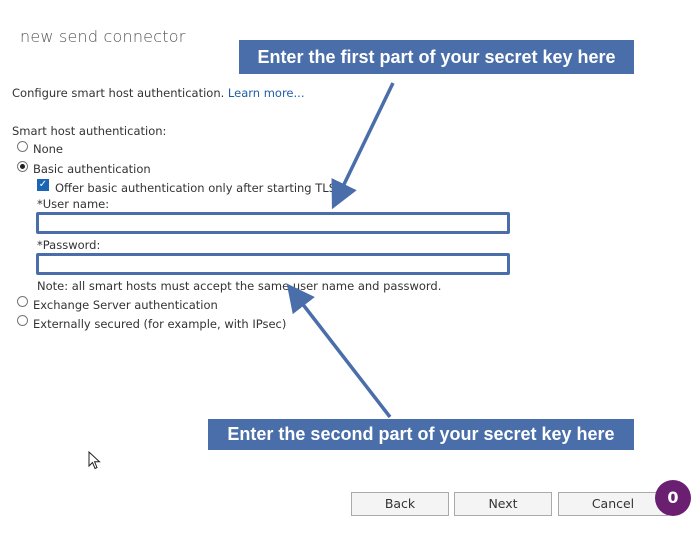 The height and width of the screenshot is (549, 700). Describe the element at coordinates (340, 250) in the screenshot. I see `callout-arrows` at that location.